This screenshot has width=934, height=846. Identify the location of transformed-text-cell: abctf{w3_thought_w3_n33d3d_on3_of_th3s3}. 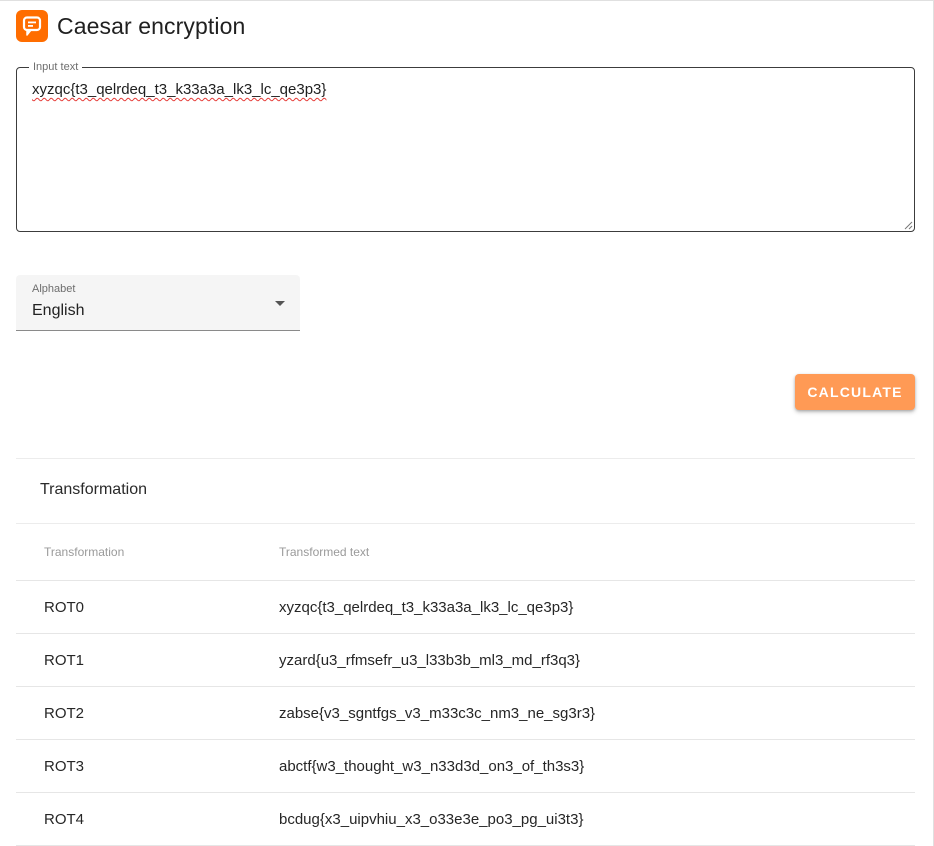
(432, 766).